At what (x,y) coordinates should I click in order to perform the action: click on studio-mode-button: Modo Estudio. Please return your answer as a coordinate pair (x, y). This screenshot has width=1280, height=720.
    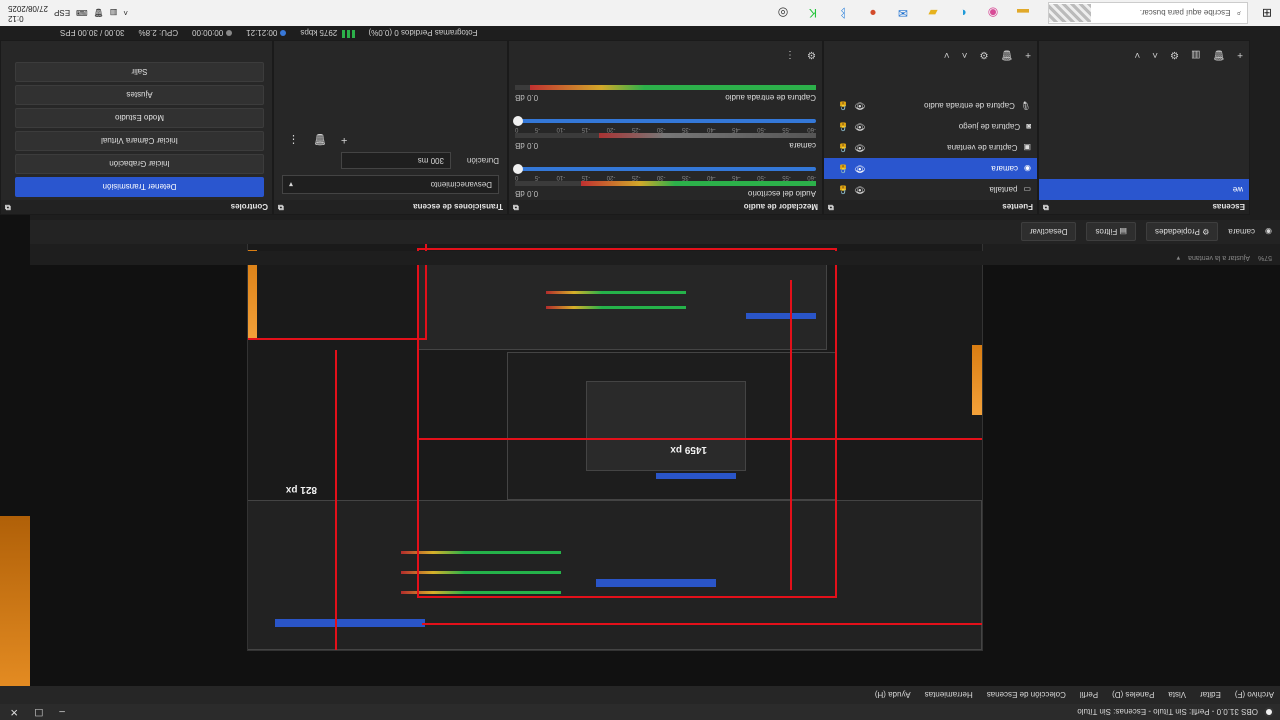
    Looking at the image, I should click on (139, 118).